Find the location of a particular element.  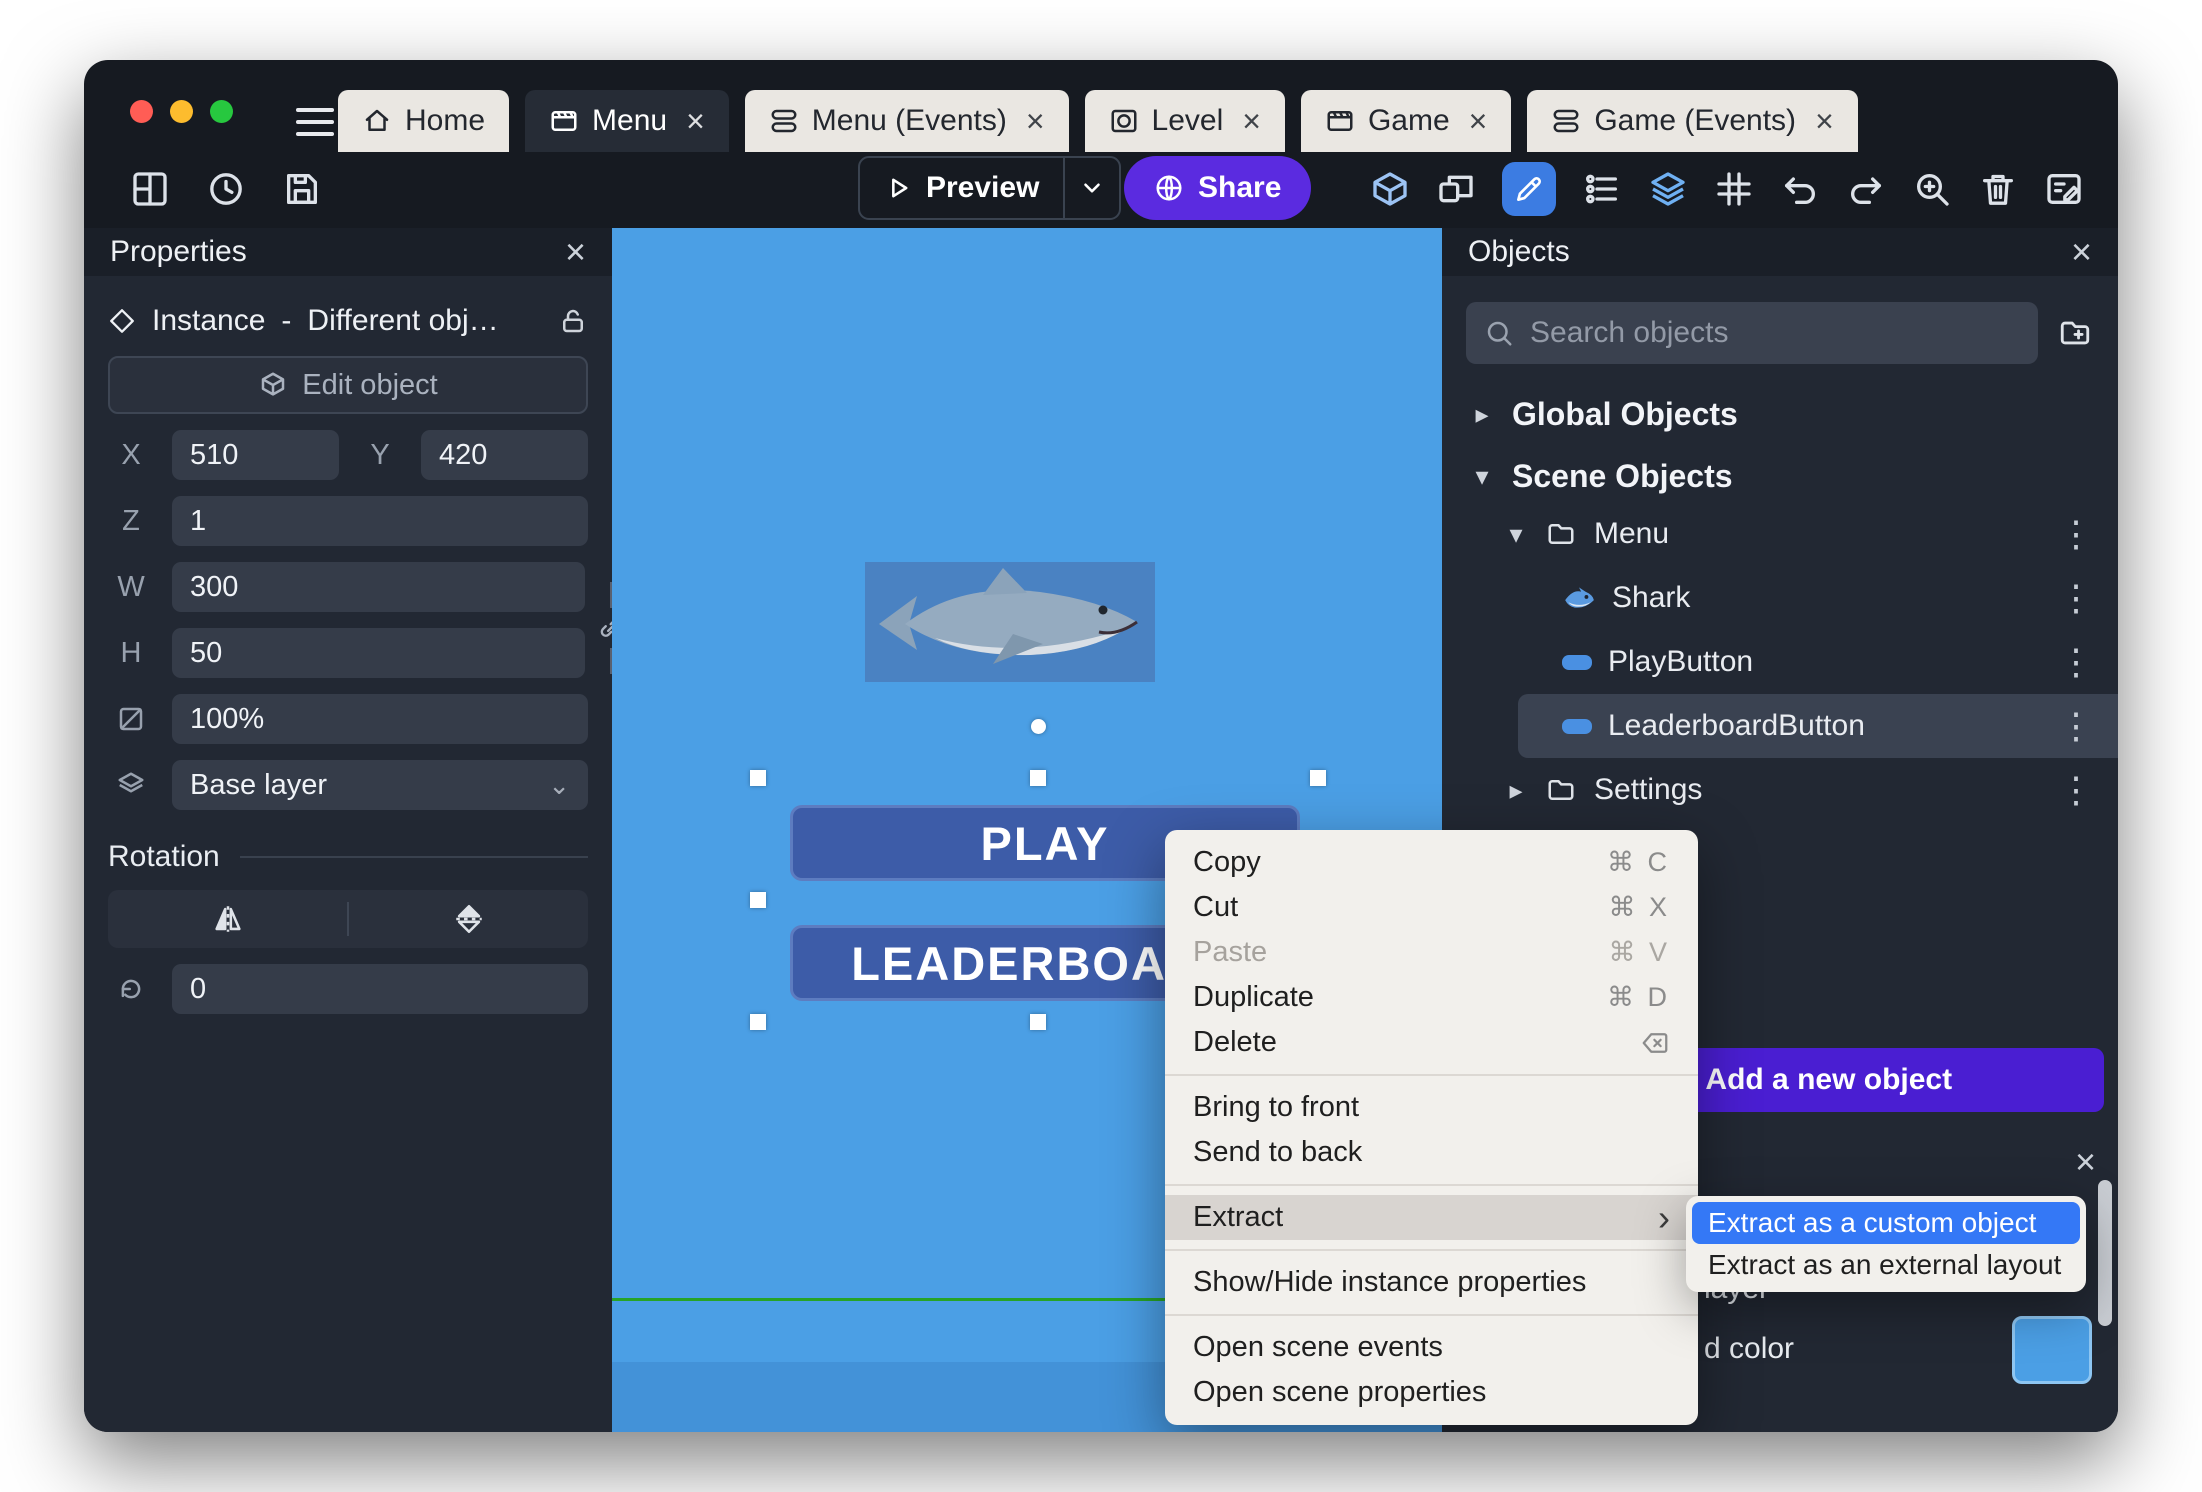

tab-level: Level × is located at coordinates (1184, 121).